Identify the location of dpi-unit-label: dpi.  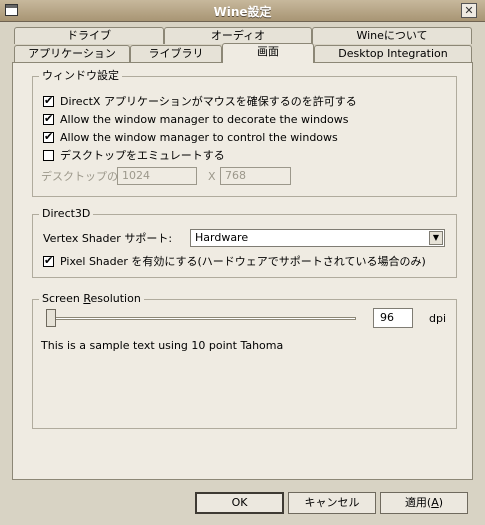
(438, 318).